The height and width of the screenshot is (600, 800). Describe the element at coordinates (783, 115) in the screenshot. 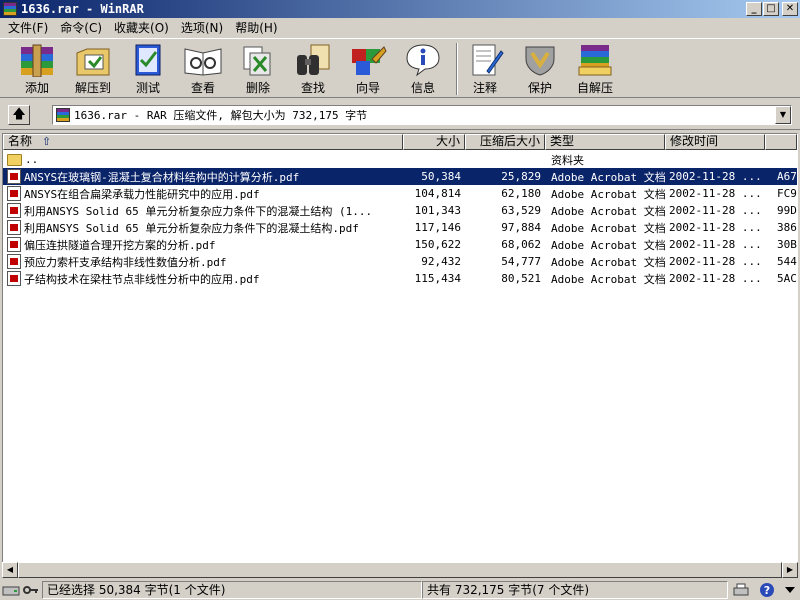

I see `path-dropdown-button: ▼` at that location.